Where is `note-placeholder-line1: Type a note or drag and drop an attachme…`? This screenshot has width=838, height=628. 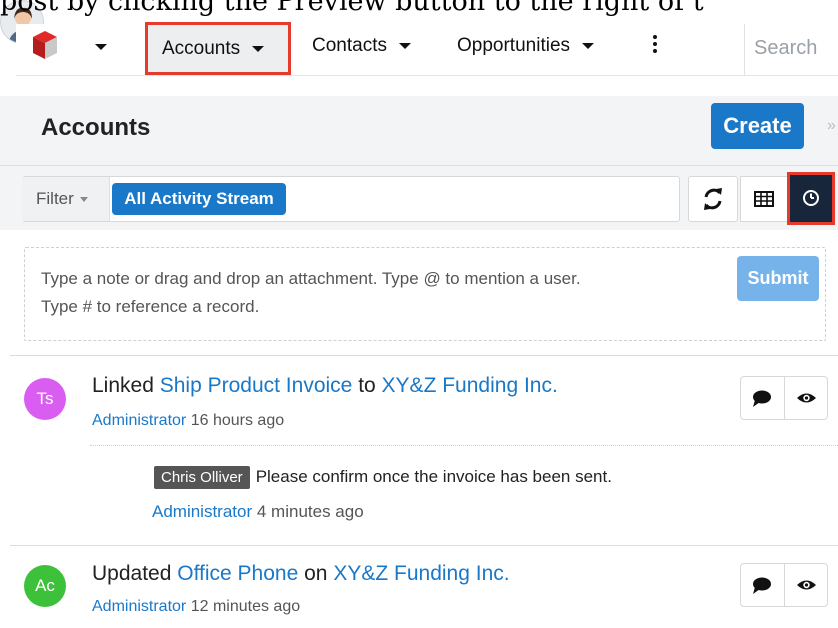
note-placeholder-line1: Type a note or drag and drop an attachme… is located at coordinates (311, 279).